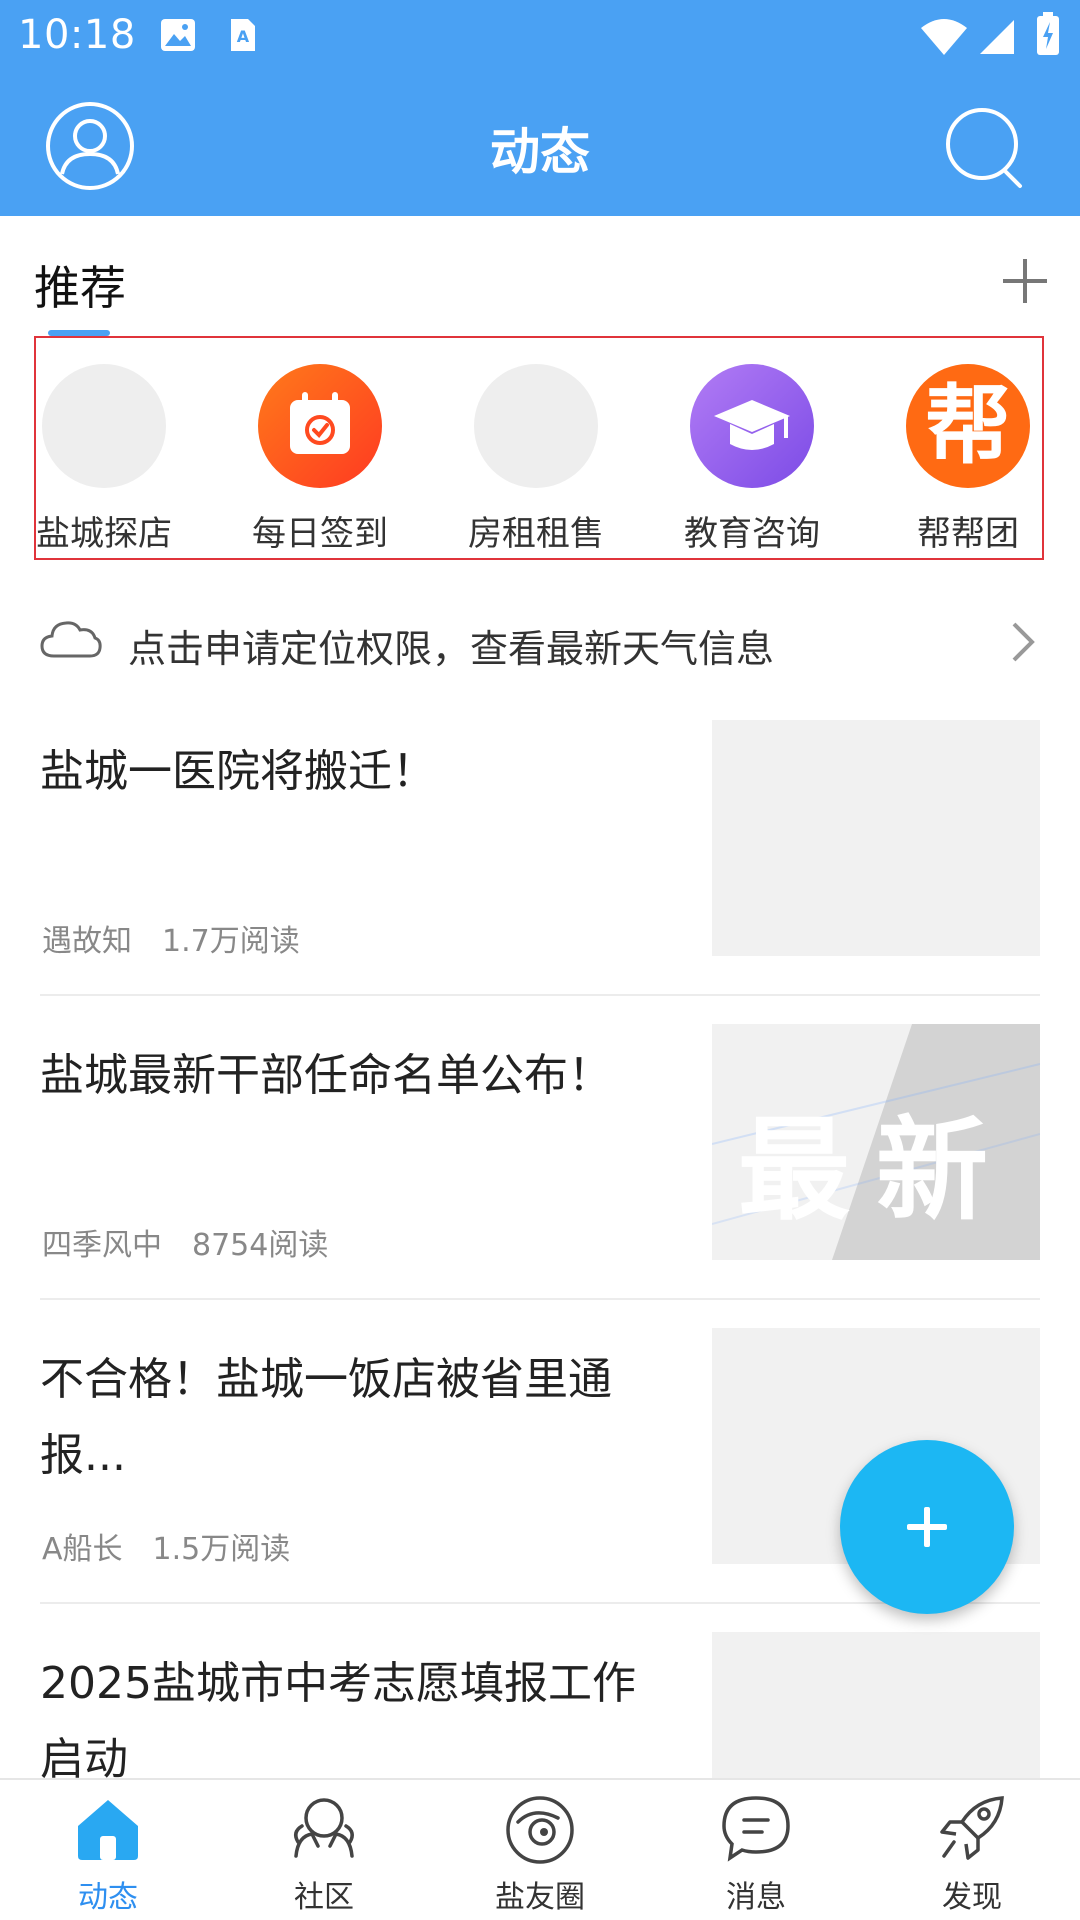 The image size is (1080, 1920). I want to click on shortcut-yancheng-tandian: 盐城探店, so click(104, 459).